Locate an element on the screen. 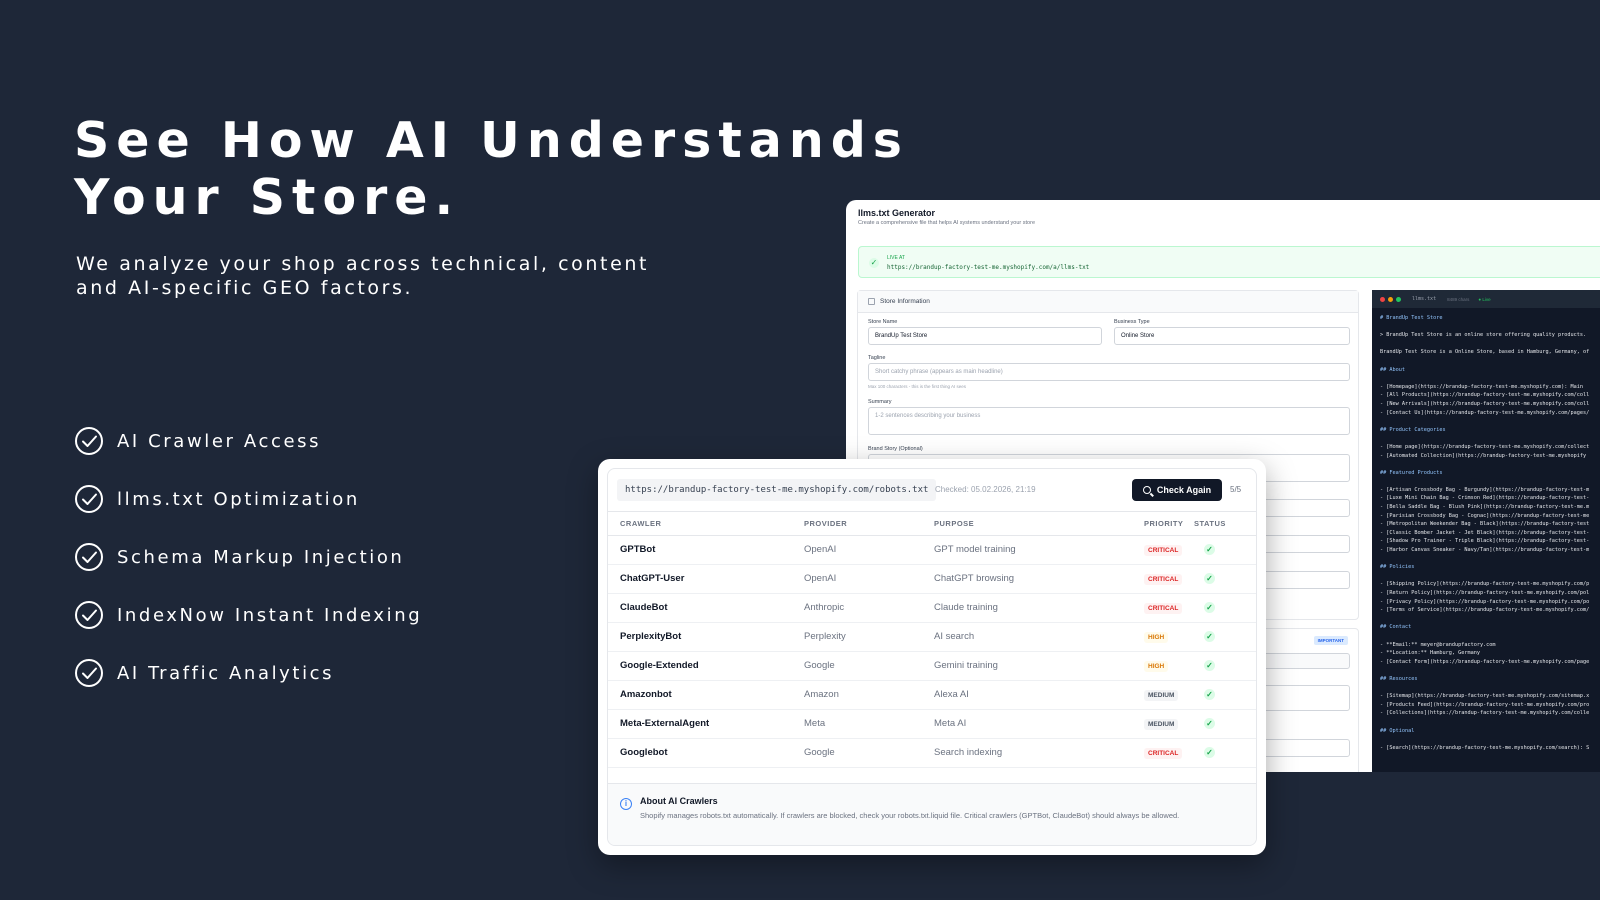 The image size is (1600, 900). crawler-name: PerplexityBot is located at coordinates (706, 637).